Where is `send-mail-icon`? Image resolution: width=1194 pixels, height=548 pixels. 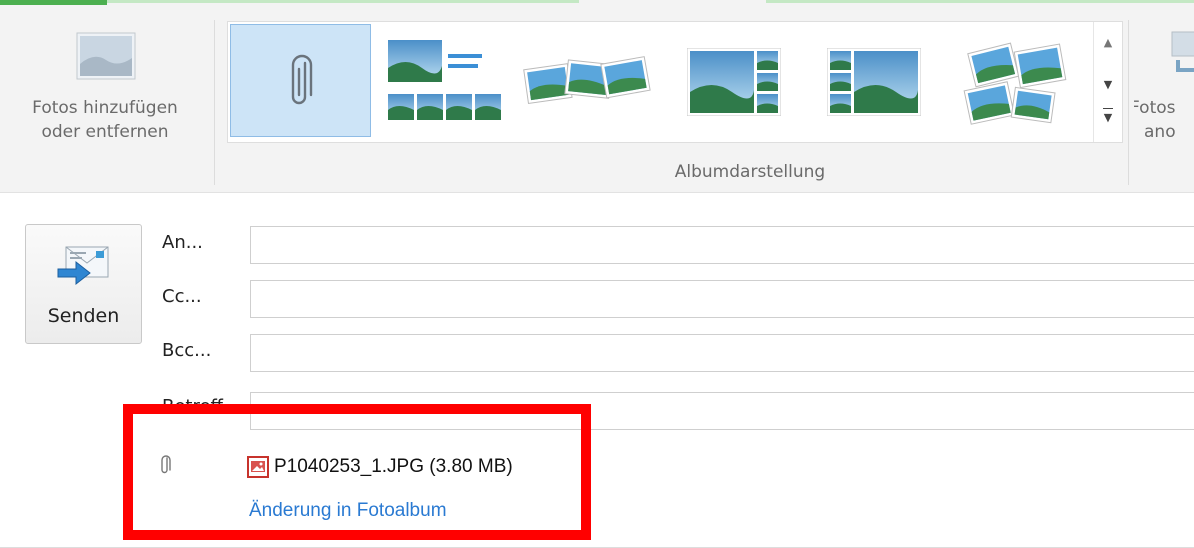 send-mail-icon is located at coordinates (83, 266).